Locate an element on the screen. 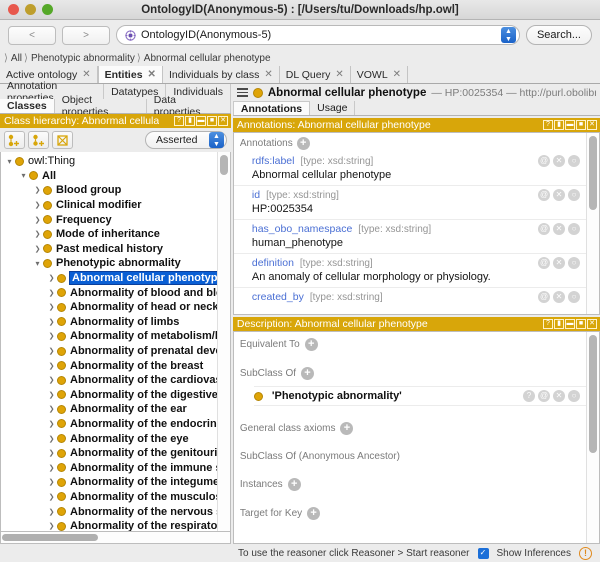  warning-icon: ! is located at coordinates (585, 553).